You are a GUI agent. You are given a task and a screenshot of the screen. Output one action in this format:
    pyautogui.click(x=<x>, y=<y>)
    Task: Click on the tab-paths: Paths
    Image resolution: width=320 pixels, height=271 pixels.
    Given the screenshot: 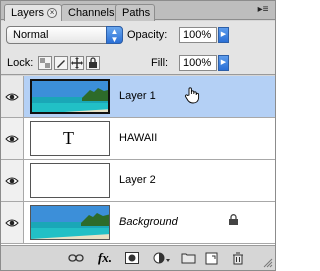 What is the action you would take?
    pyautogui.click(x=135, y=12)
    